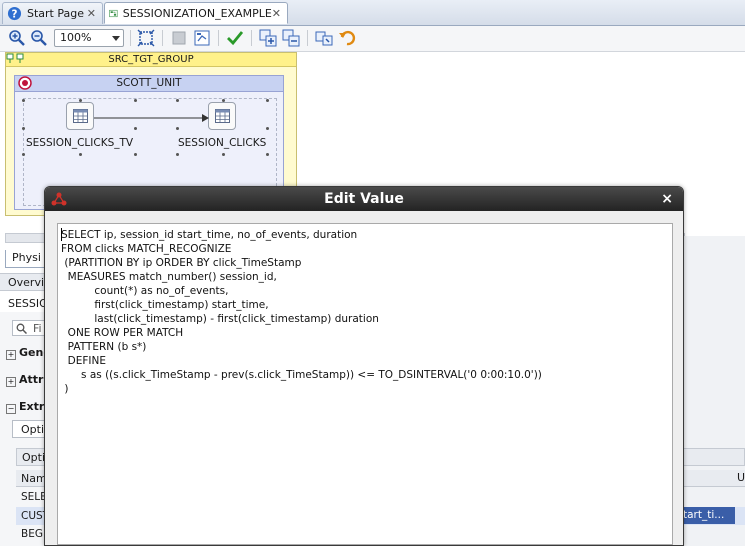 The height and width of the screenshot is (546, 745). I want to click on dialog-title-bar: Edit Value ×, so click(364, 199).